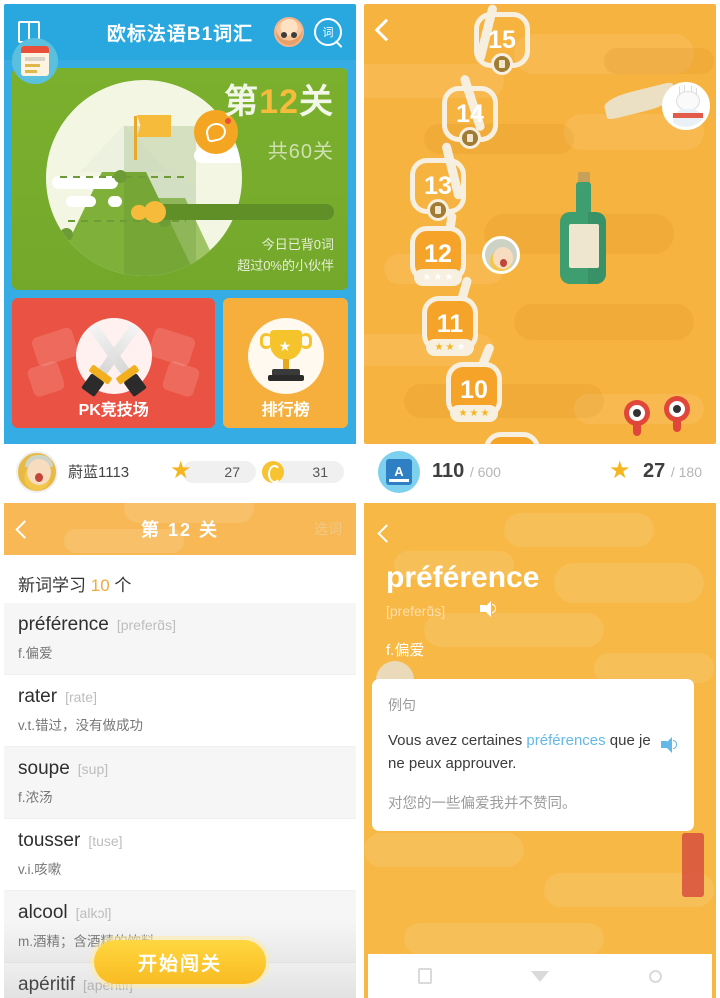 This screenshot has width=720, height=998. I want to click on word-phonetic: [tuse], so click(105, 841).